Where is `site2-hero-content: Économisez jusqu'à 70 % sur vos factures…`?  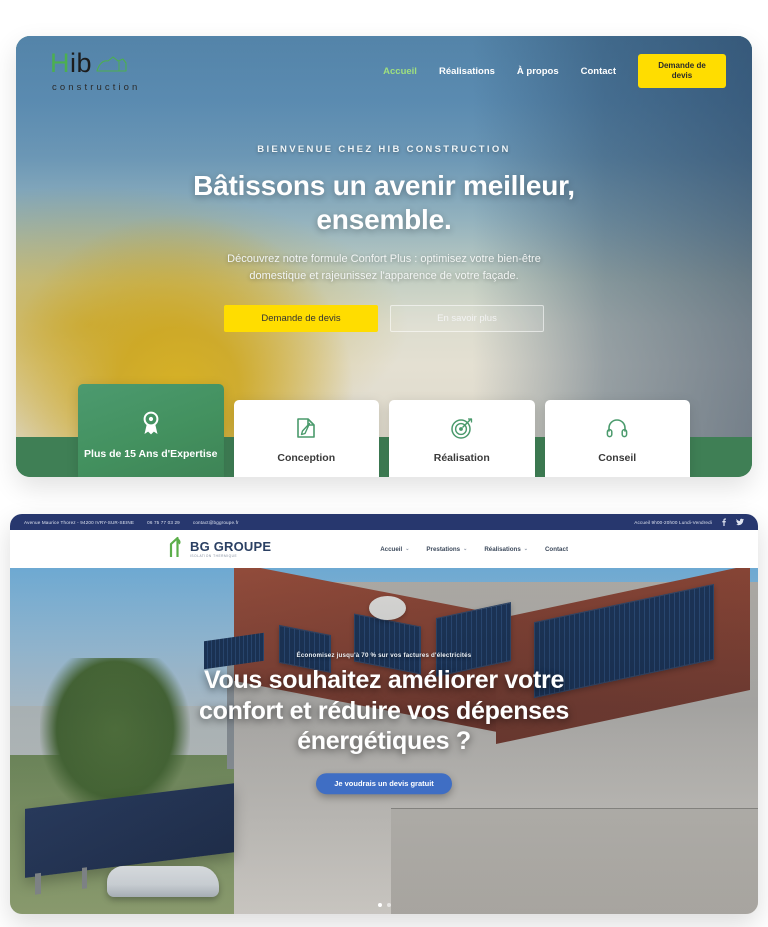 site2-hero-content: Économisez jusqu'à 70 % sur vos factures… is located at coordinates (384, 724).